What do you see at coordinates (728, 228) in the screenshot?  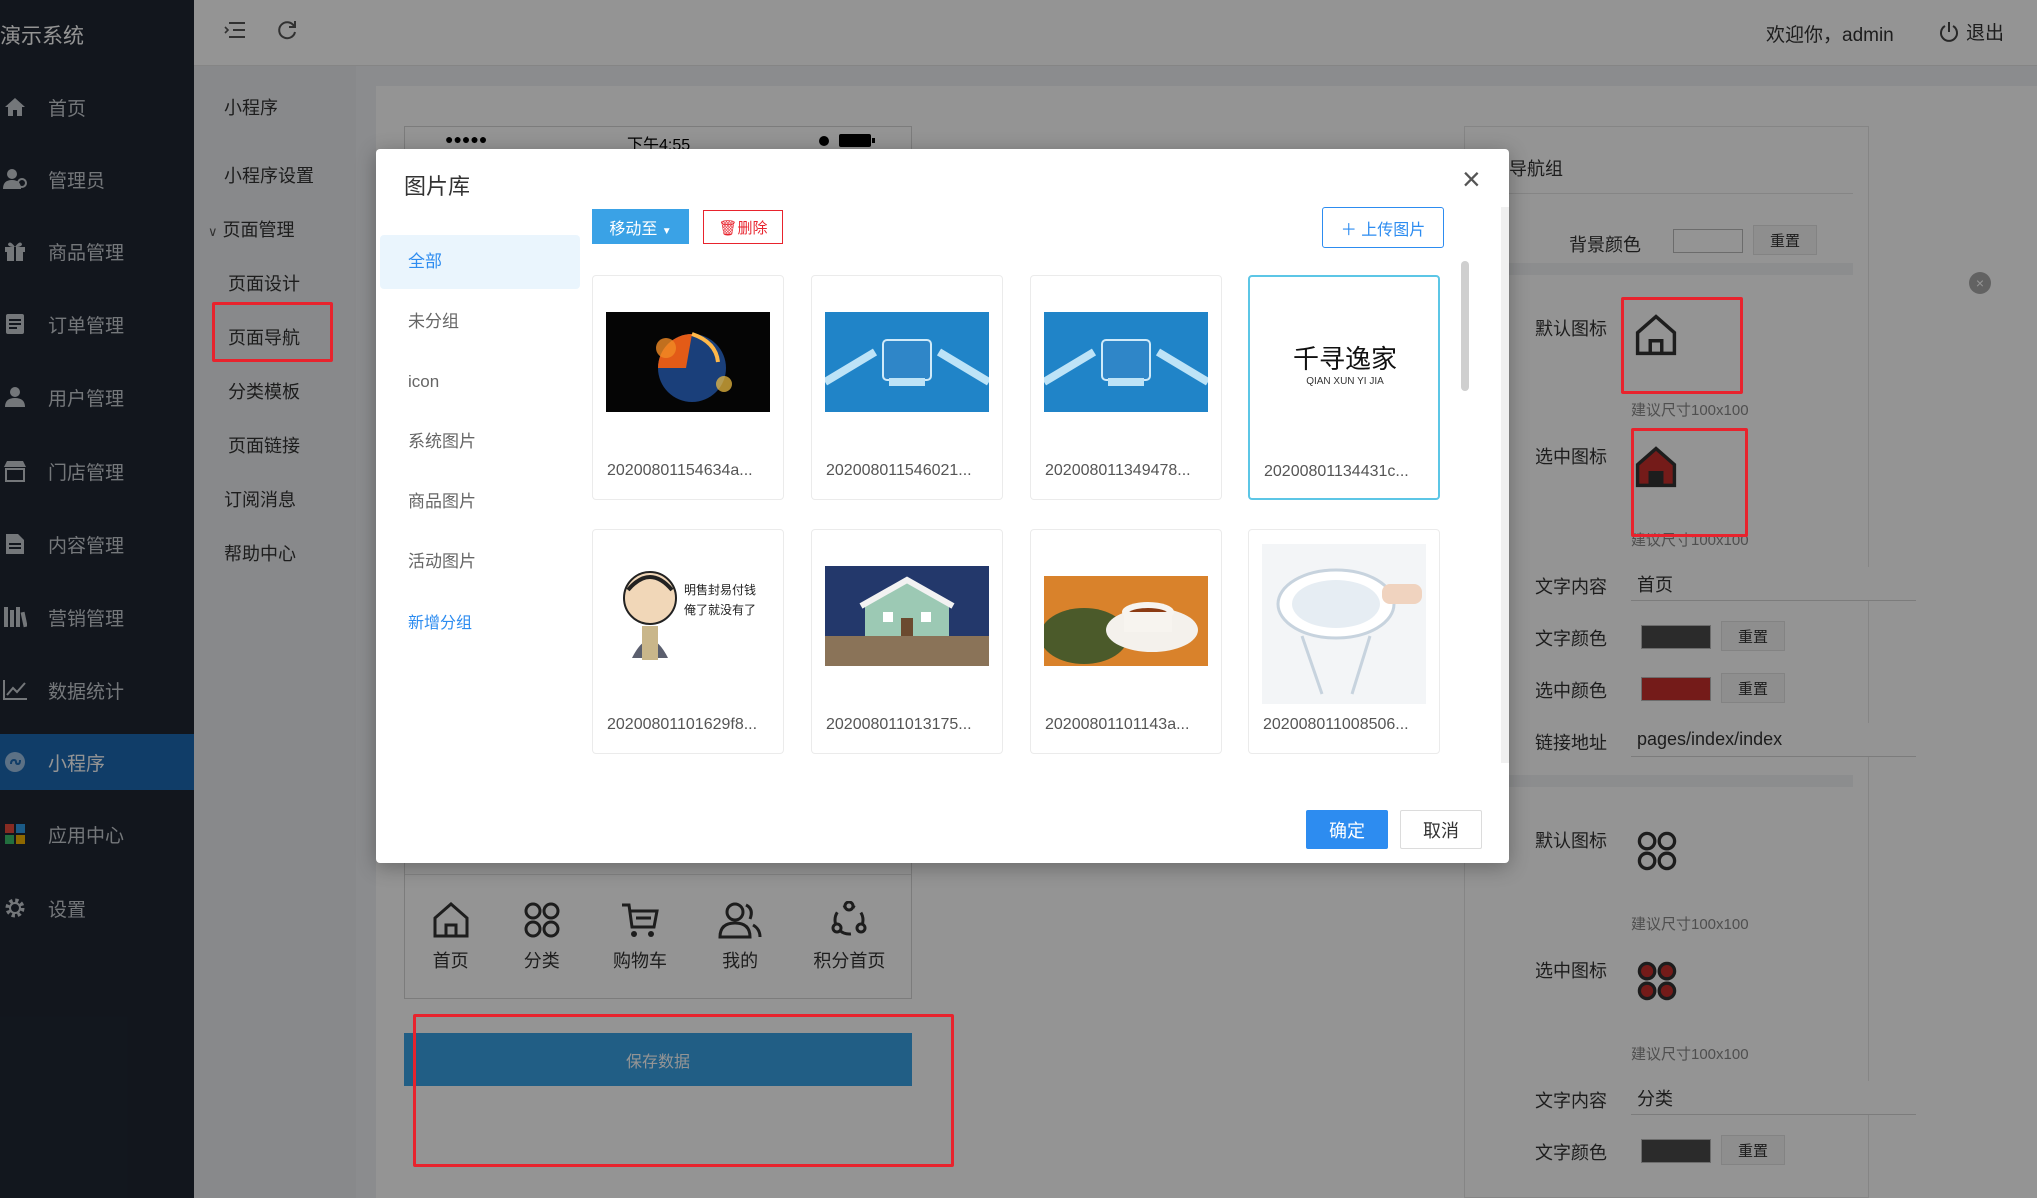 I see `trash-icon: 🗑` at bounding box center [728, 228].